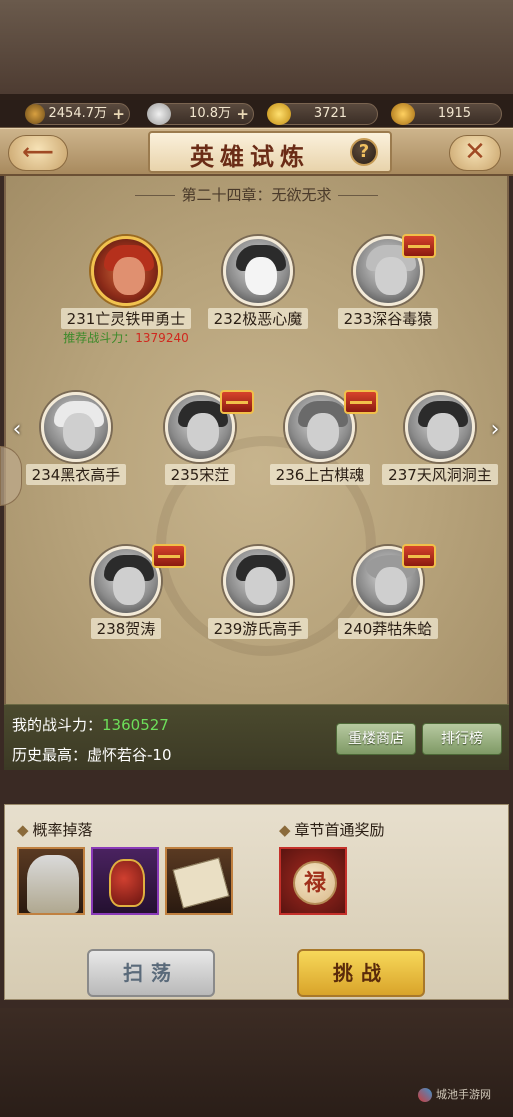 This screenshot has width=513, height=1117. I want to click on page-title: 英雄试炼, so click(250, 156).